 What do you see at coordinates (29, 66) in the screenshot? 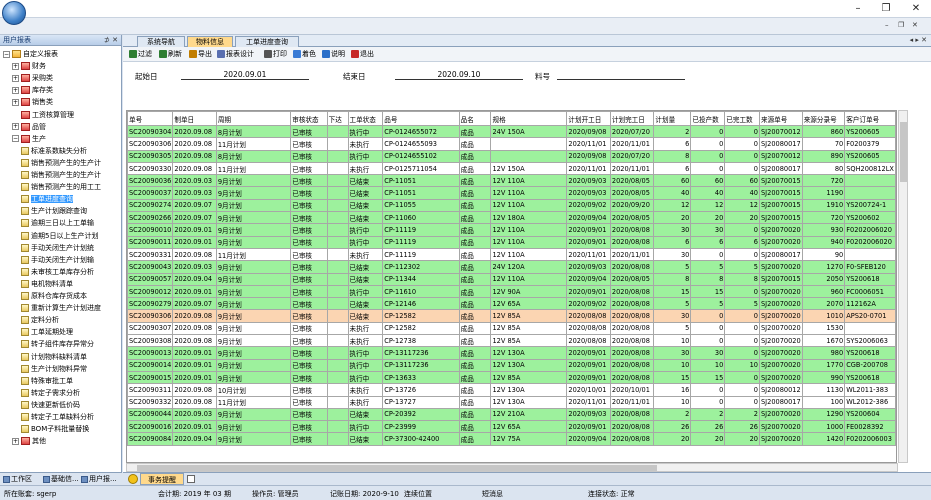
I see `tree-node: + 财务` at bounding box center [29, 66].